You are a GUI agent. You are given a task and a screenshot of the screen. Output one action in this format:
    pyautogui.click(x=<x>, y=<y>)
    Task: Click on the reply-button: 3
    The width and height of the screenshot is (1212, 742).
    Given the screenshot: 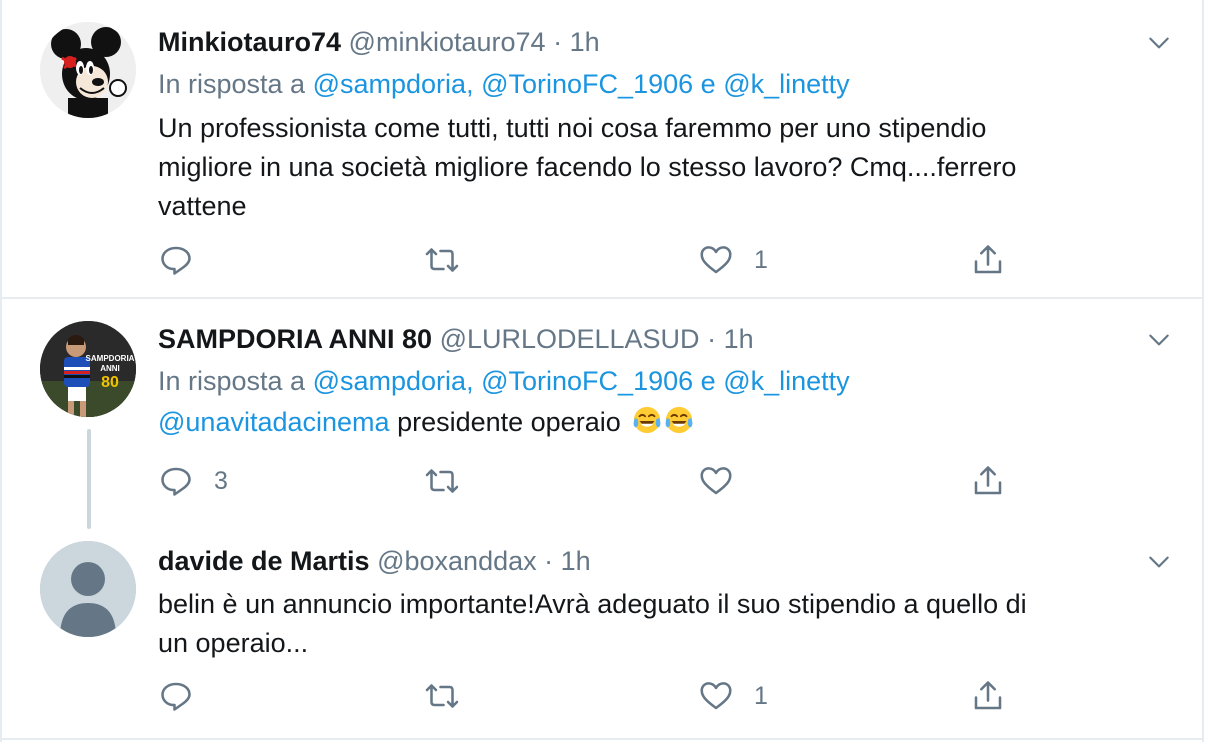 What is the action you would take?
    pyautogui.click(x=193, y=481)
    